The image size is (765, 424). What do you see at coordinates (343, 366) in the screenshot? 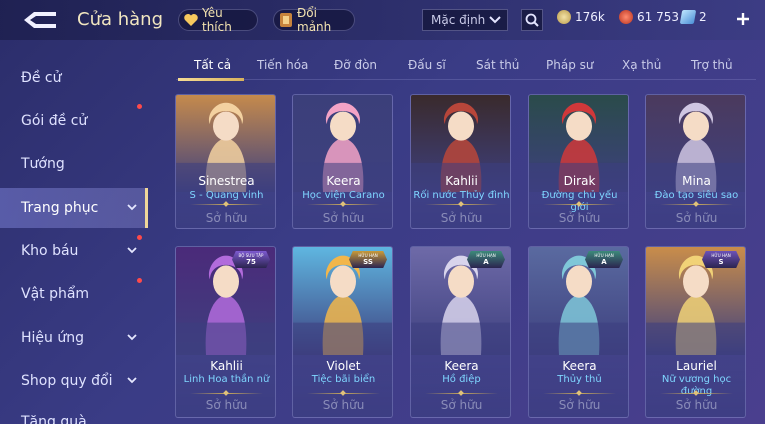
I see `hero-name: Violet` at bounding box center [343, 366].